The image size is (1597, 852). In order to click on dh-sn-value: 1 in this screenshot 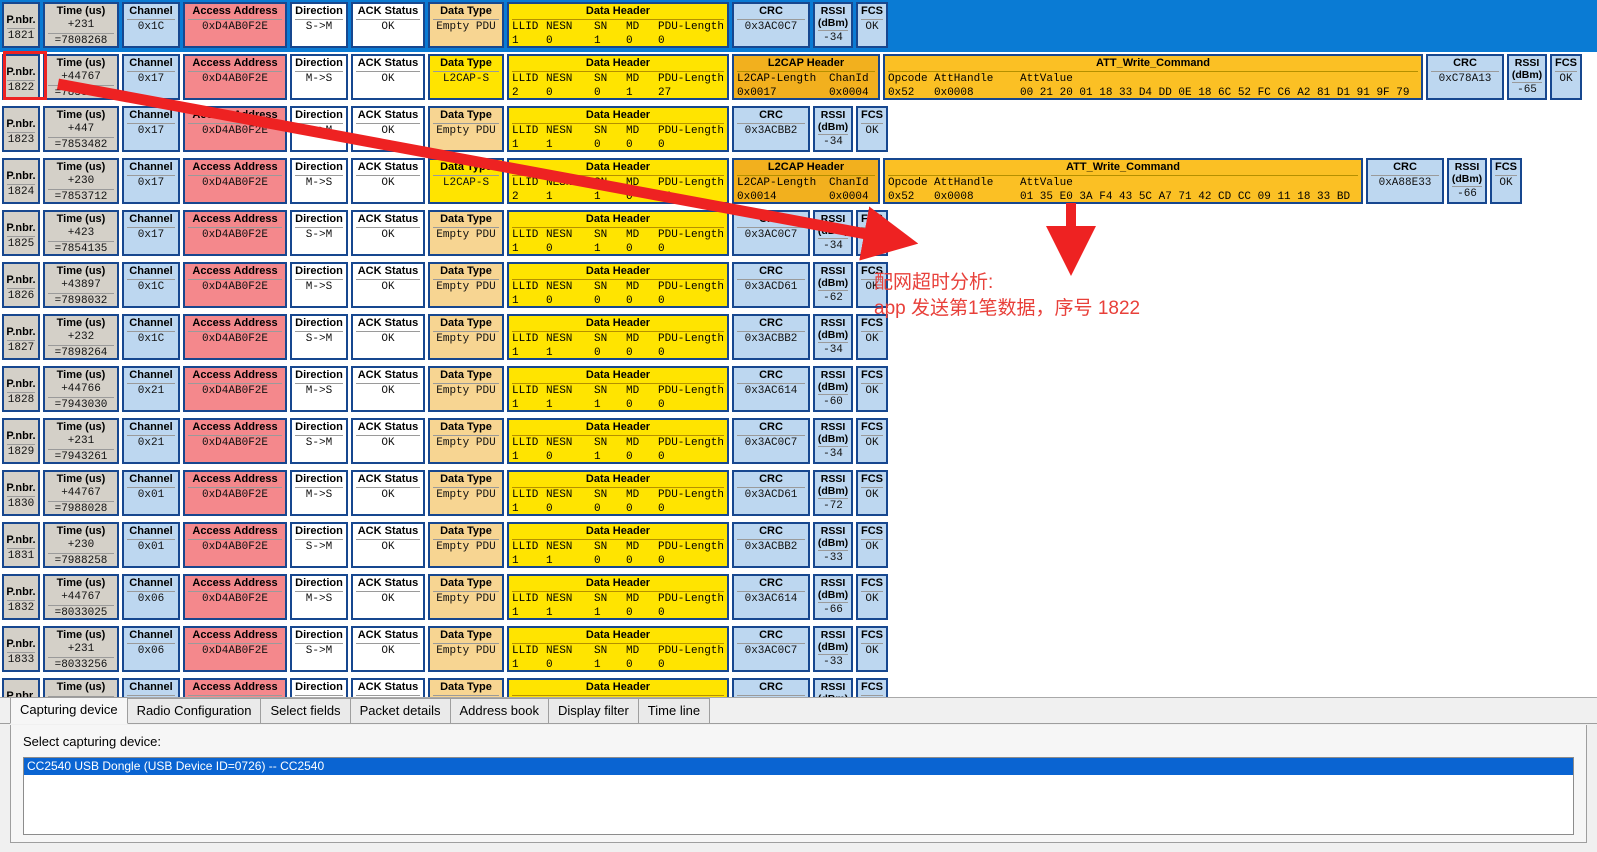, I will do `click(597, 197)`.